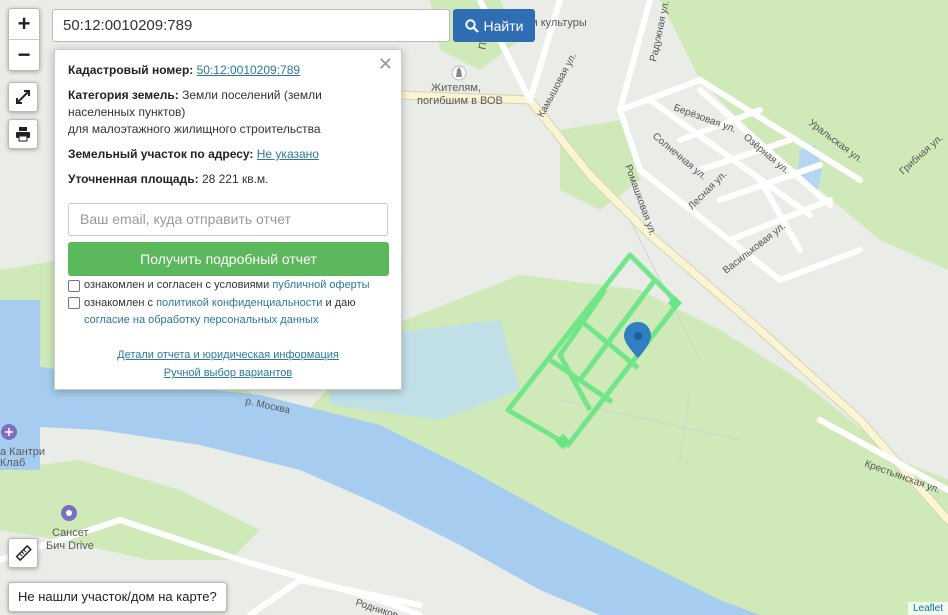 This screenshot has height=615, width=948. What do you see at coordinates (456, 88) in the screenshot?
I see `poi-label-monument: Жителям,` at bounding box center [456, 88].